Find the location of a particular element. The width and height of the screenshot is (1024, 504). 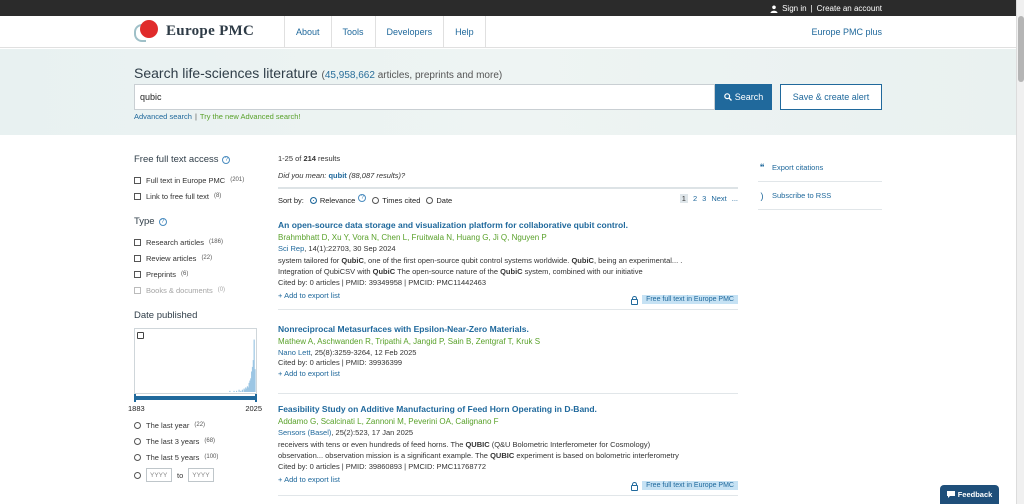

filter-custom-range: YYYY to YYYY is located at coordinates (196, 475).